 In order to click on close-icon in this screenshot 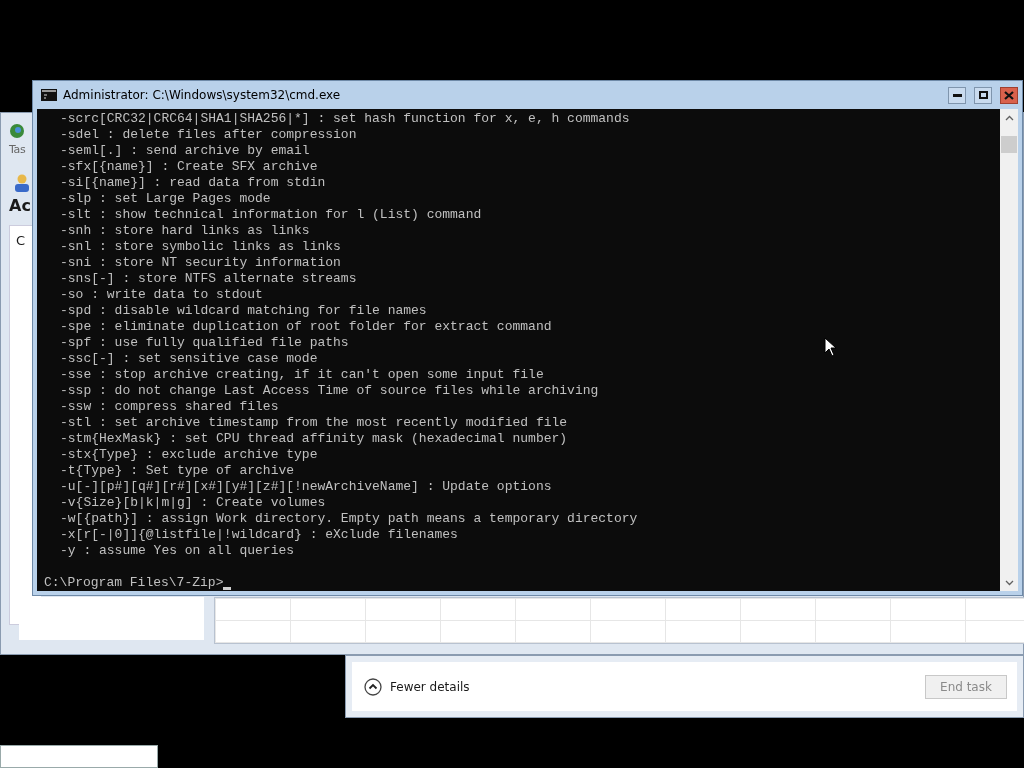, I will do `click(1009, 95)`.